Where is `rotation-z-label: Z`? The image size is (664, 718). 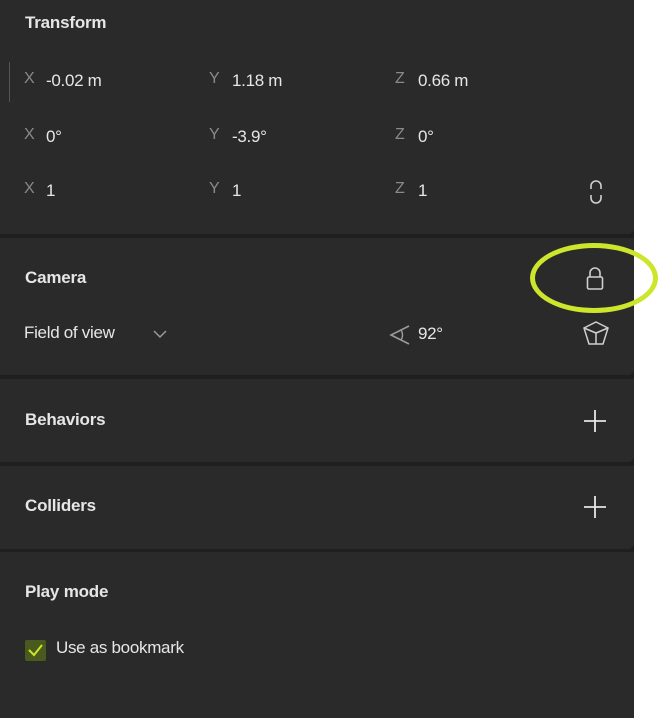 rotation-z-label: Z is located at coordinates (400, 134).